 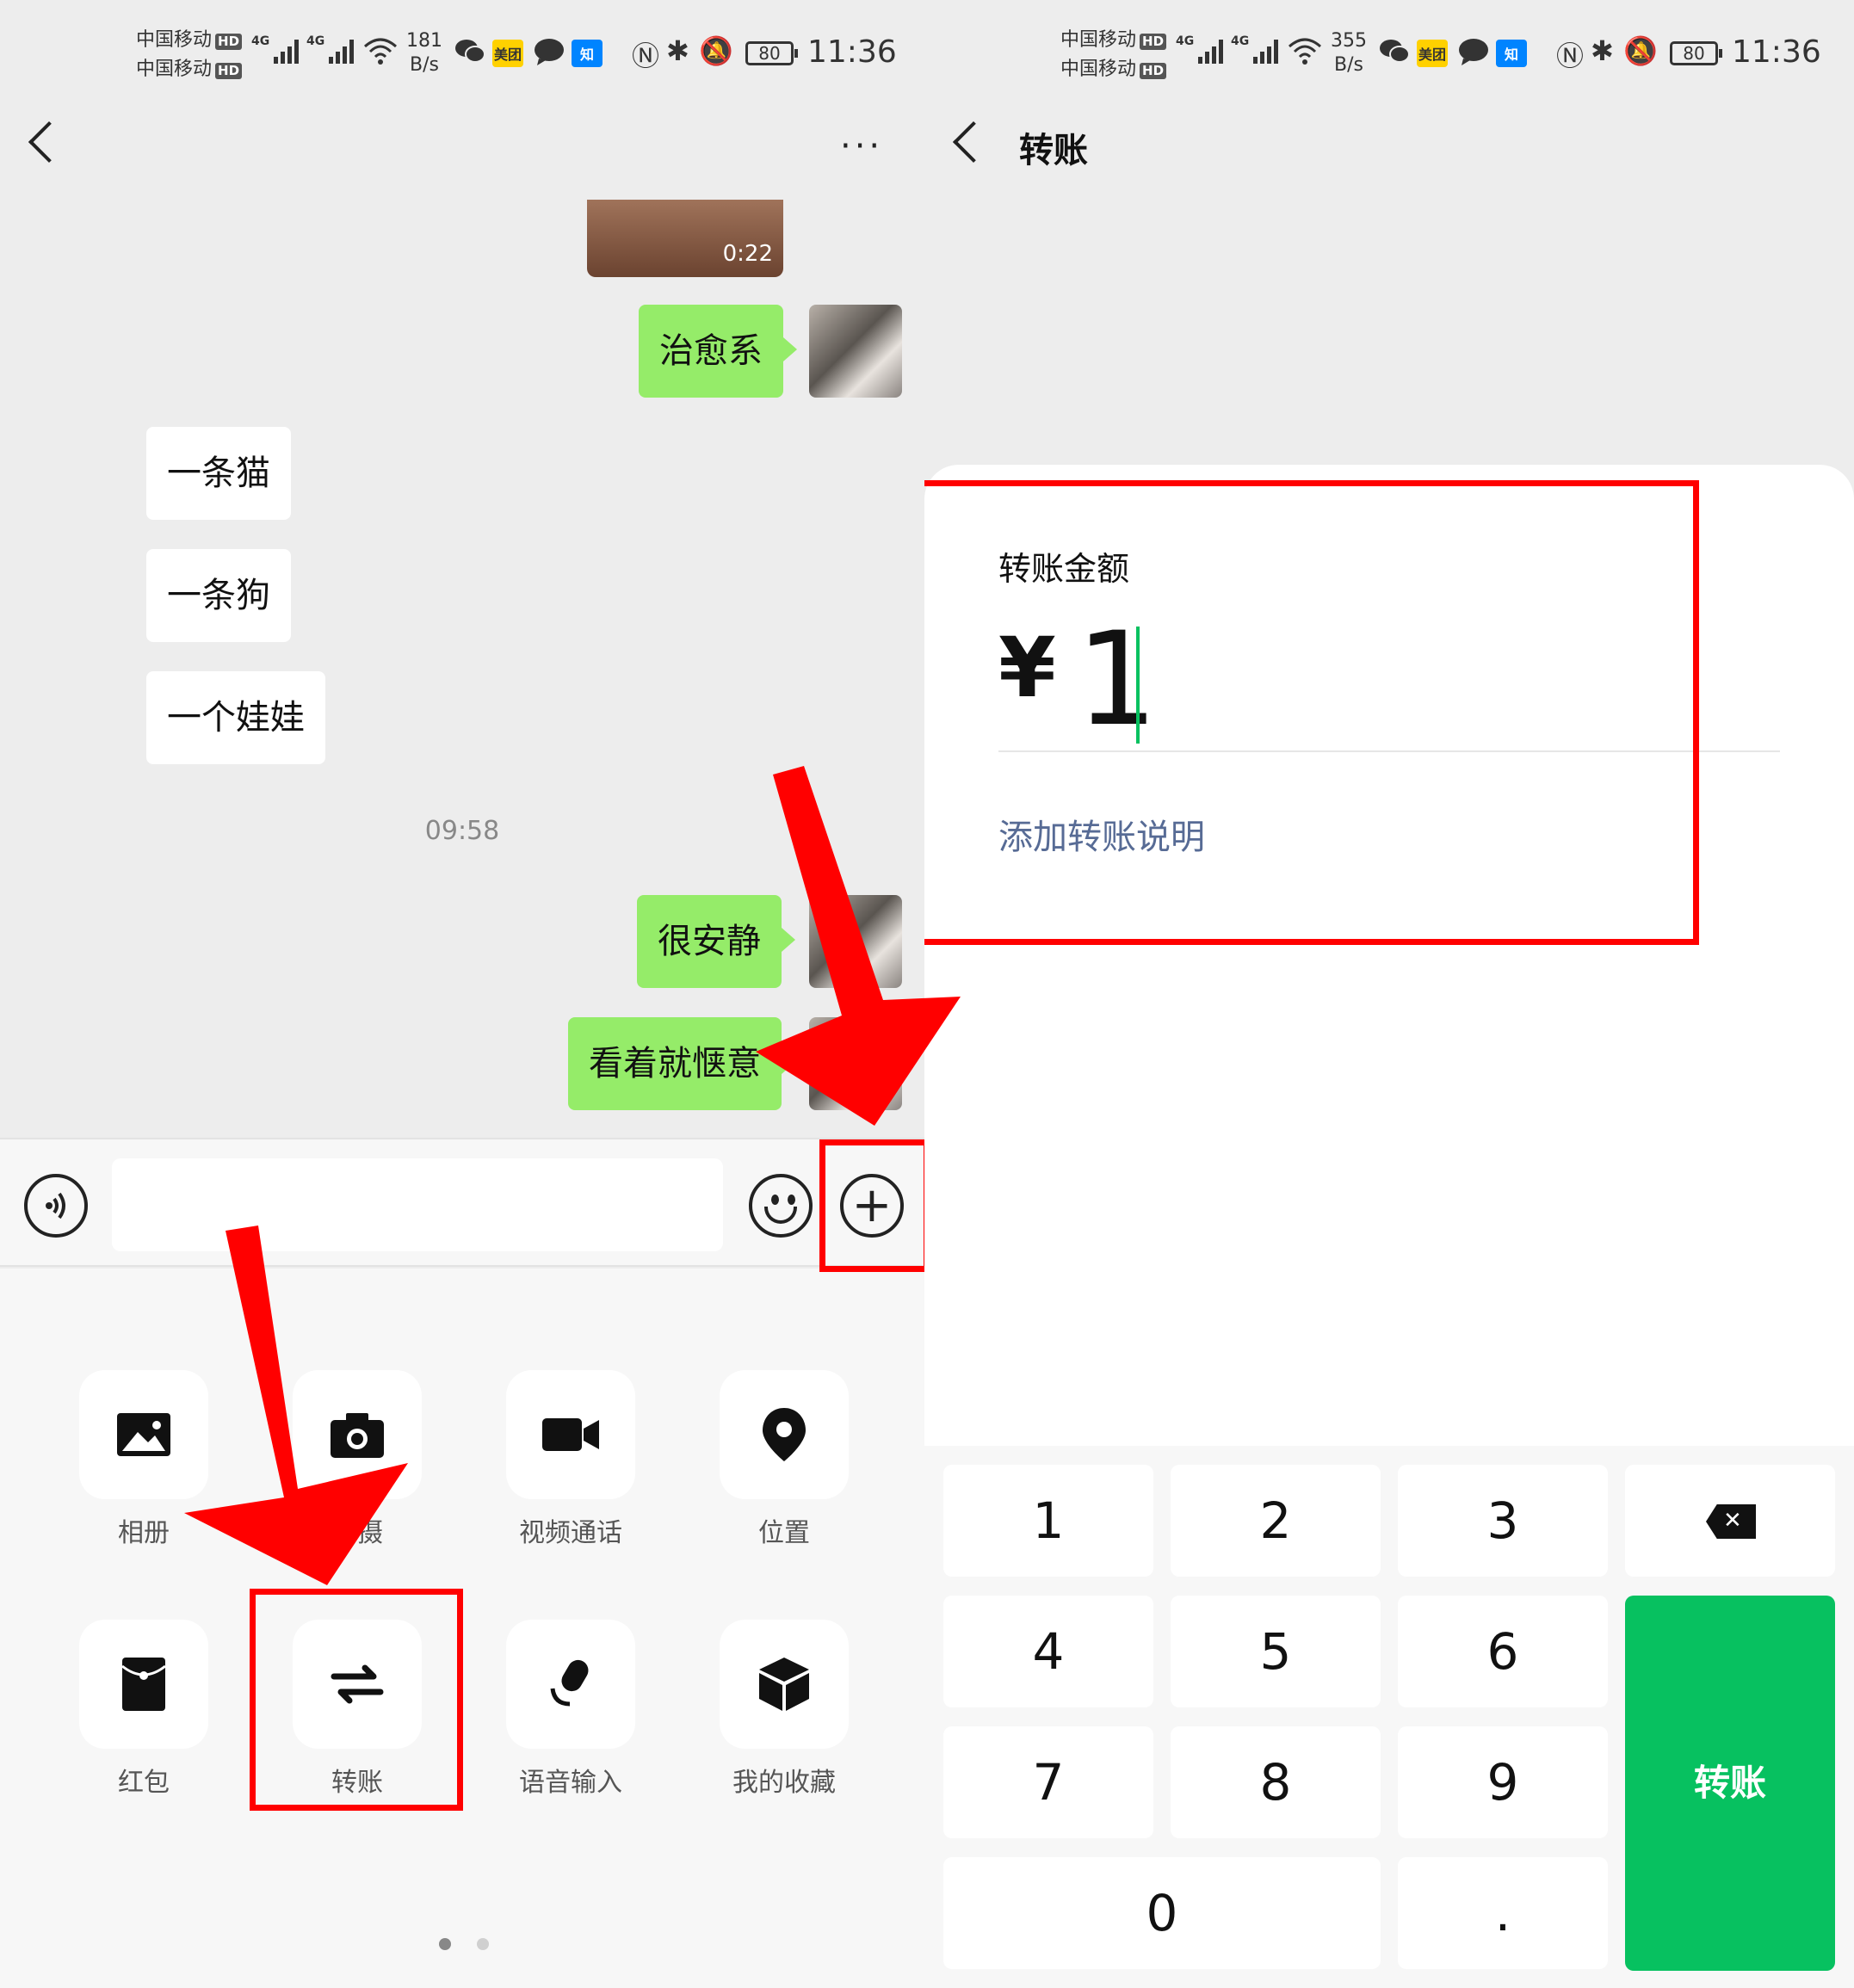 I want to click on video-call-label: 视频通话, so click(x=571, y=1533).